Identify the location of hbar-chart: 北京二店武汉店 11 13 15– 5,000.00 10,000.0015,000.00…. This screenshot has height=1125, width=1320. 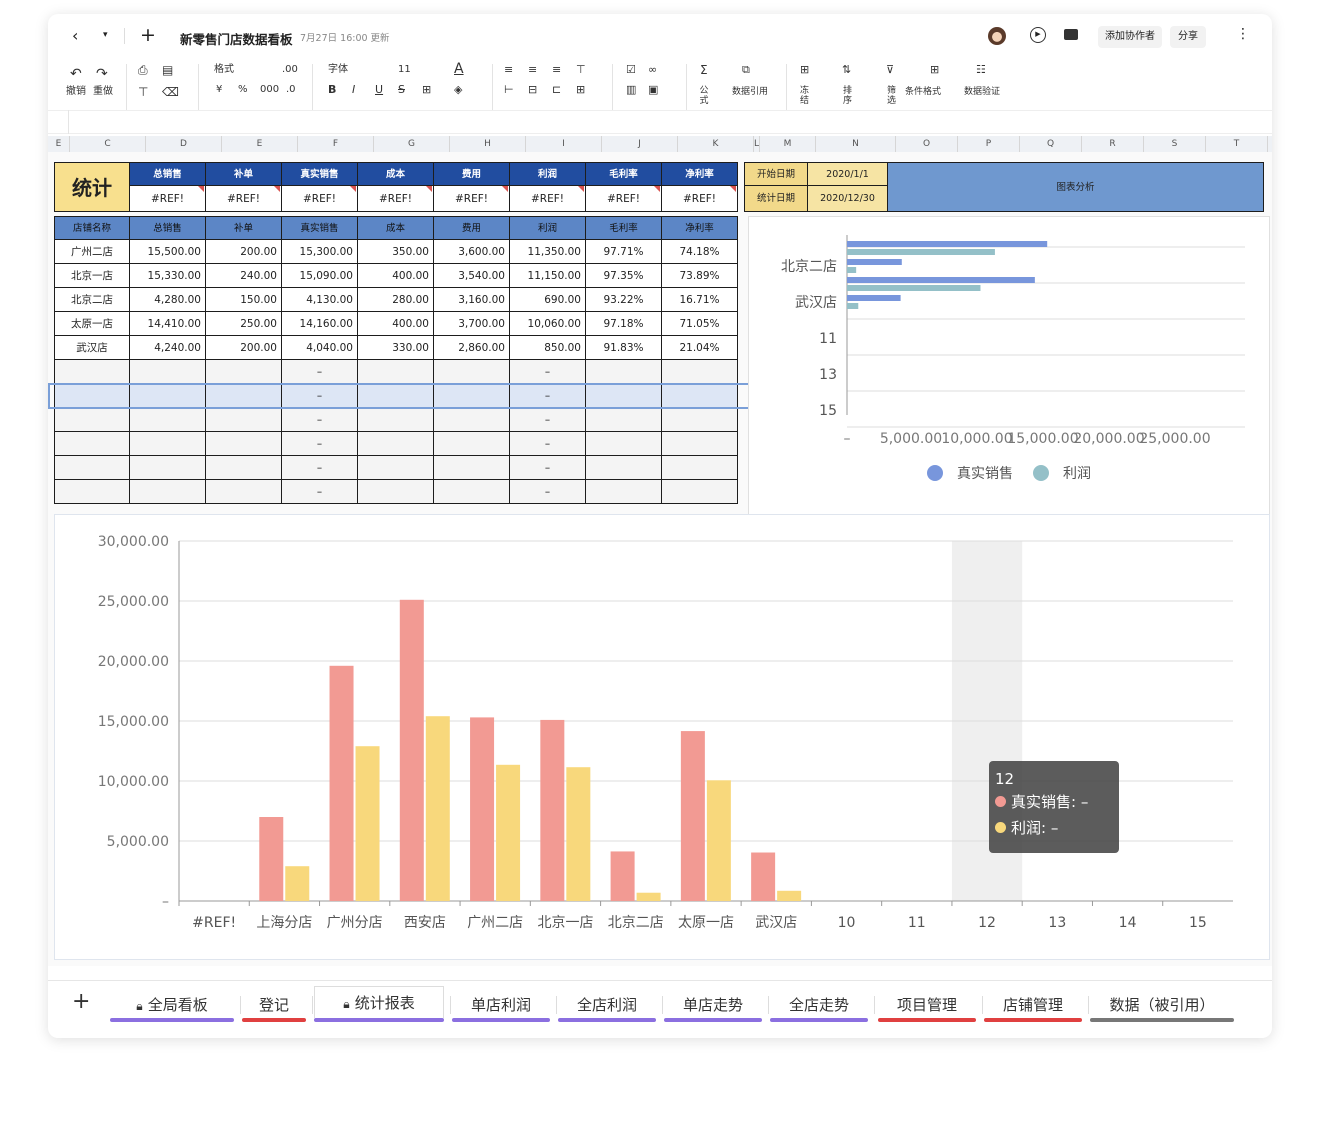
(1009, 369).